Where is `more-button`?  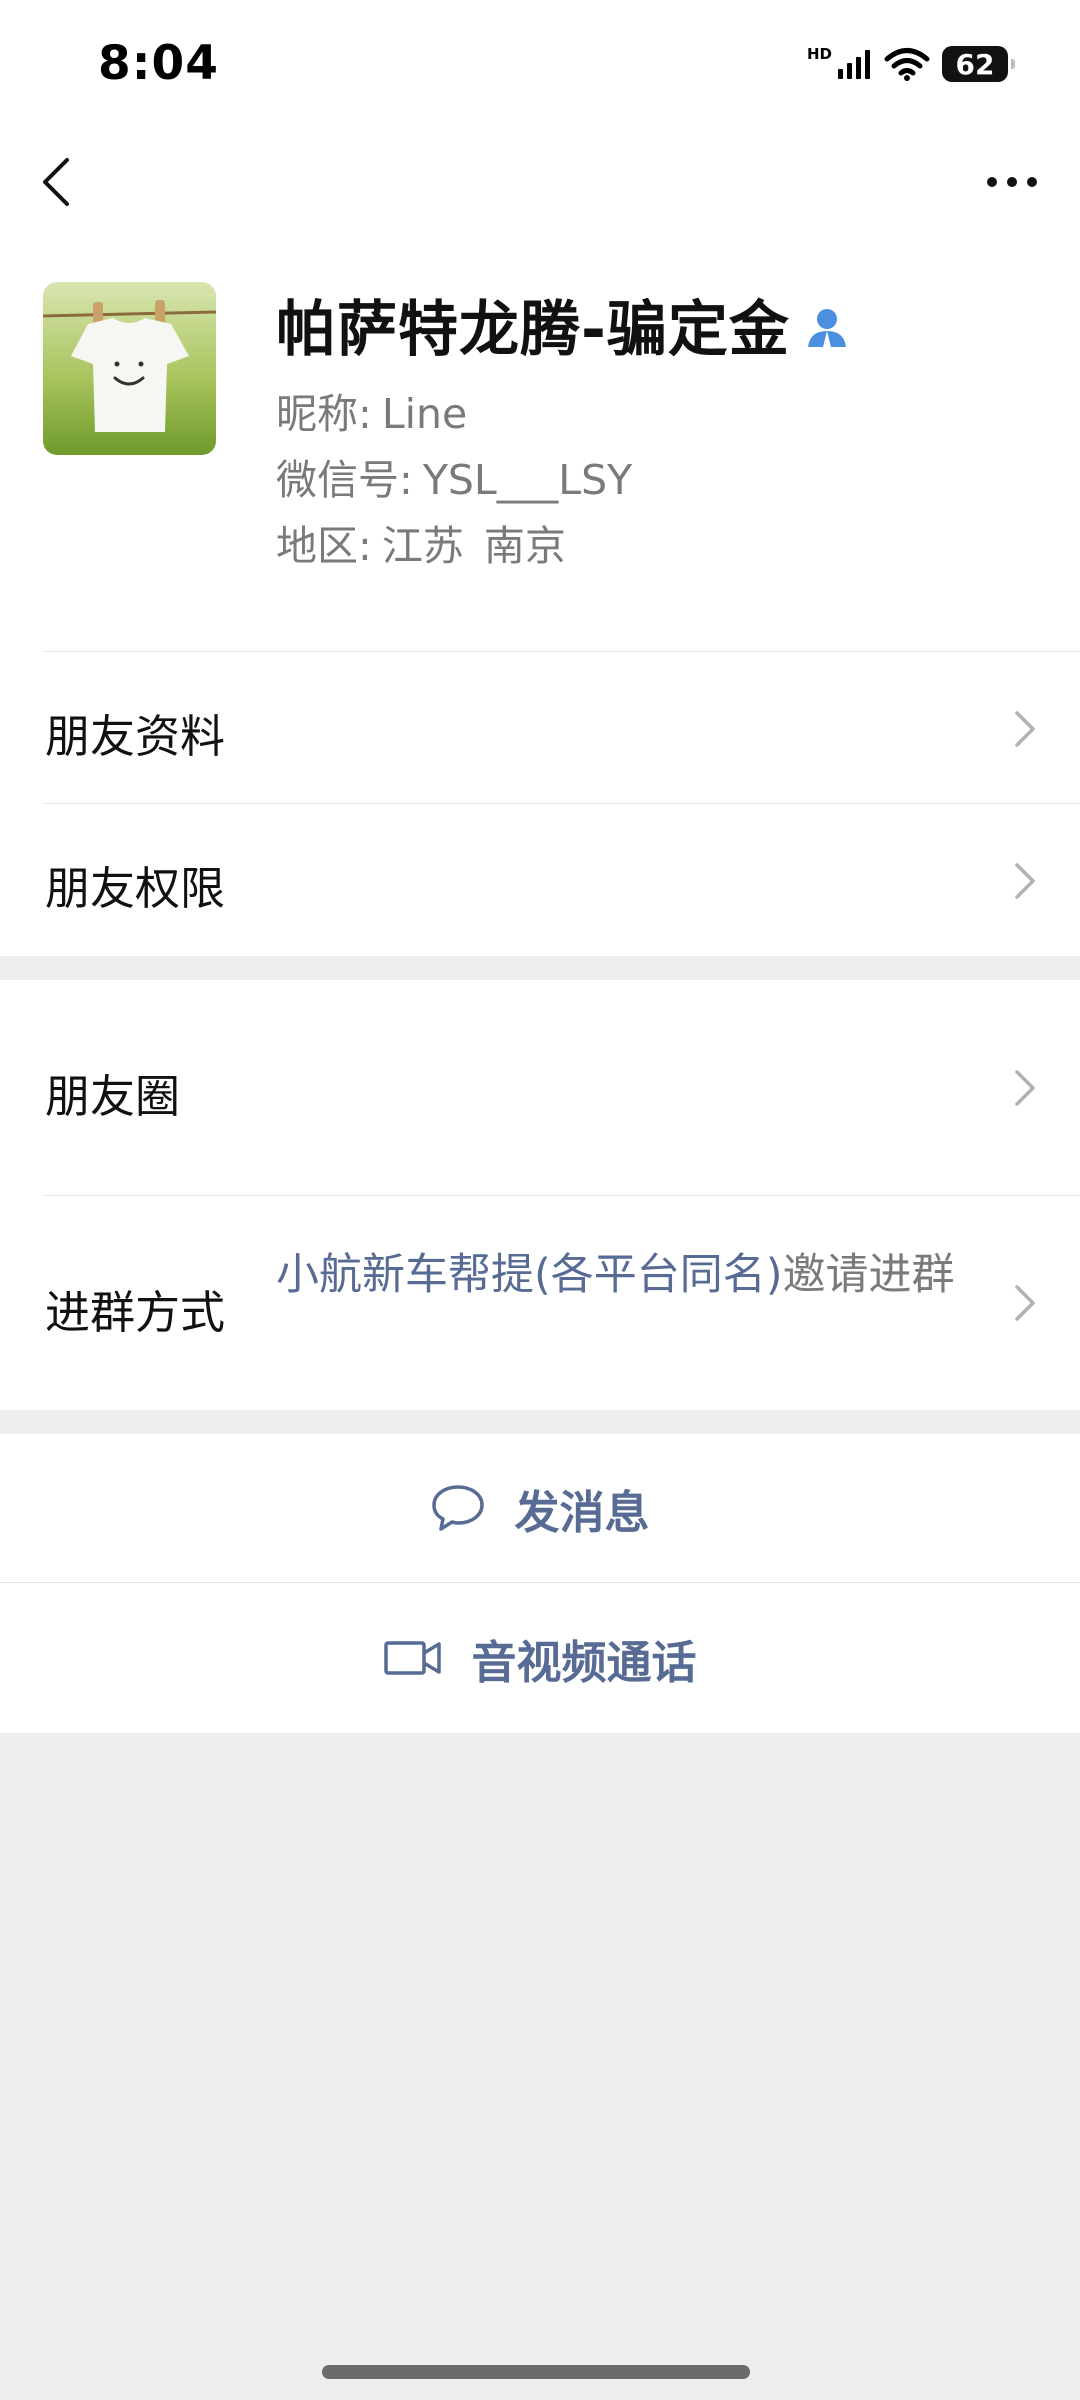 more-button is located at coordinates (1012, 182).